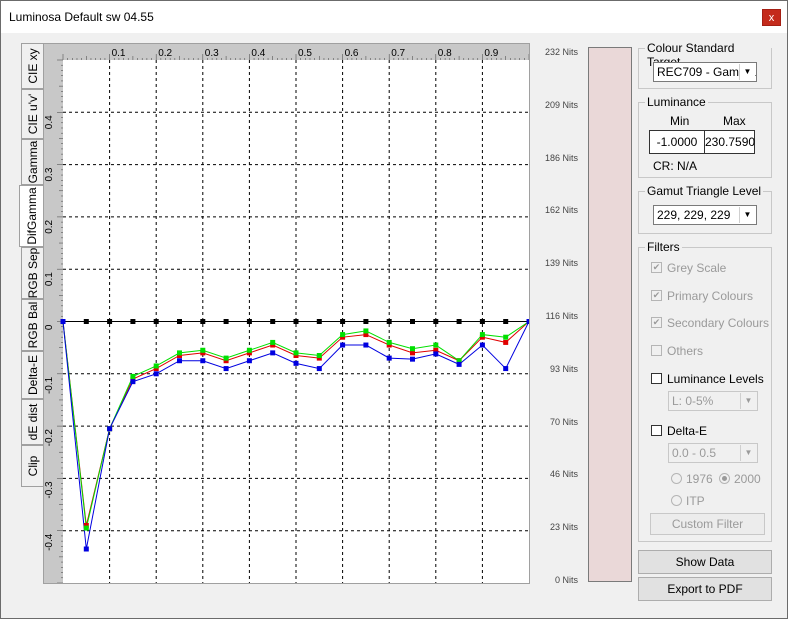 This screenshot has width=788, height=619. Describe the element at coordinates (724, 478) in the screenshot. I see `radio-2000` at that location.